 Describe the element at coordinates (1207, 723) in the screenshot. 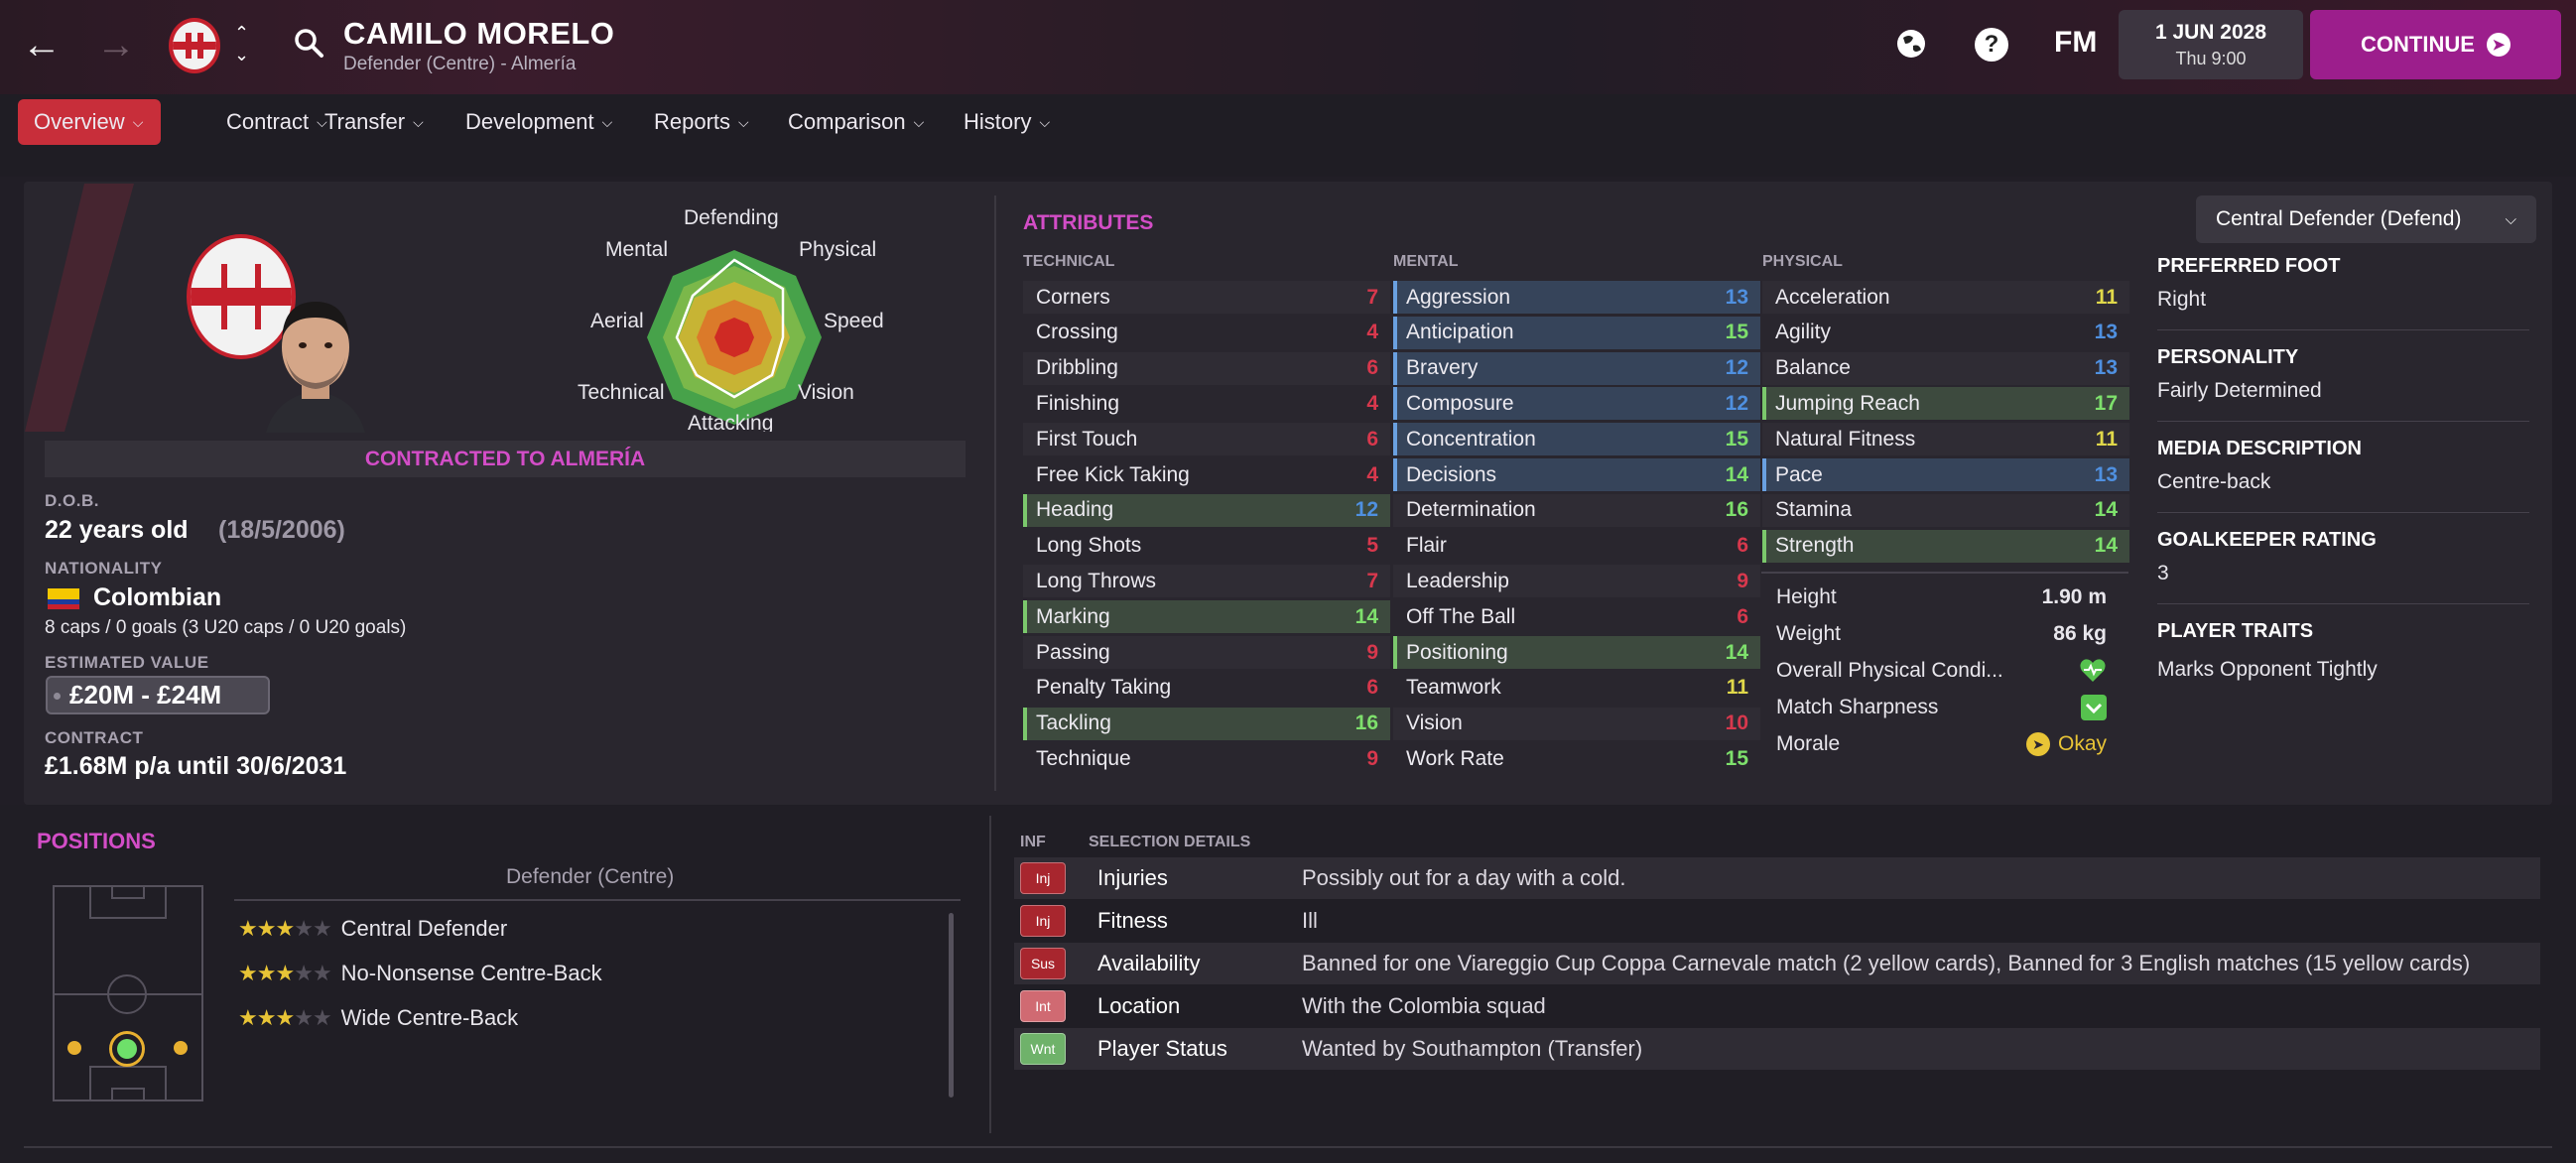

I see `attribute-row: Tackling 16` at that location.